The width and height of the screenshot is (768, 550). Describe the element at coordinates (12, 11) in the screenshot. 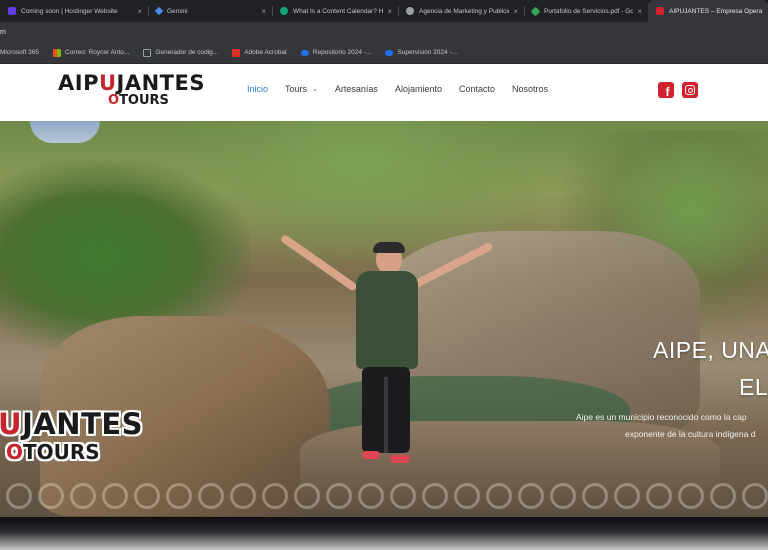

I see `hostinger-icon` at that location.